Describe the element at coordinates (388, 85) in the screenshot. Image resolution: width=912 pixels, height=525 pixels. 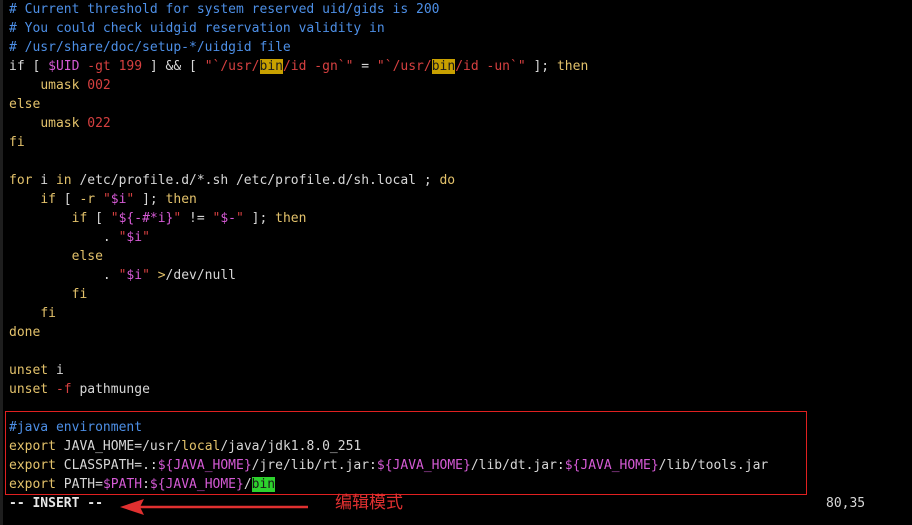
I see `code-line: umask 002` at that location.